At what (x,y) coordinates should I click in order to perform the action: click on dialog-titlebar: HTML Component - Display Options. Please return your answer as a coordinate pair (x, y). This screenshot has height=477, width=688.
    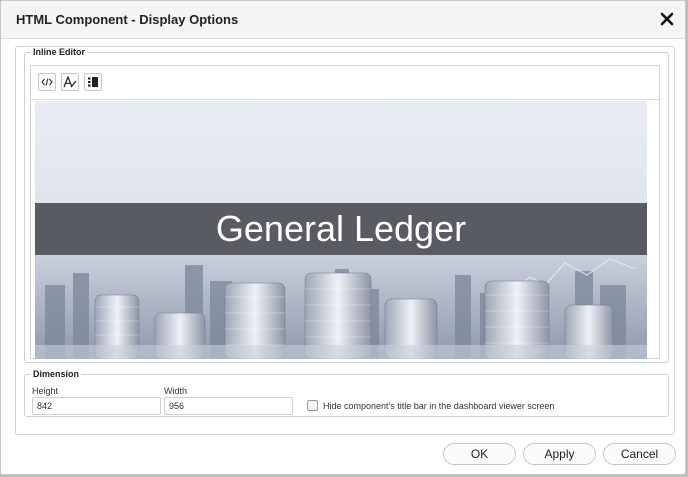
    Looking at the image, I should click on (343, 20).